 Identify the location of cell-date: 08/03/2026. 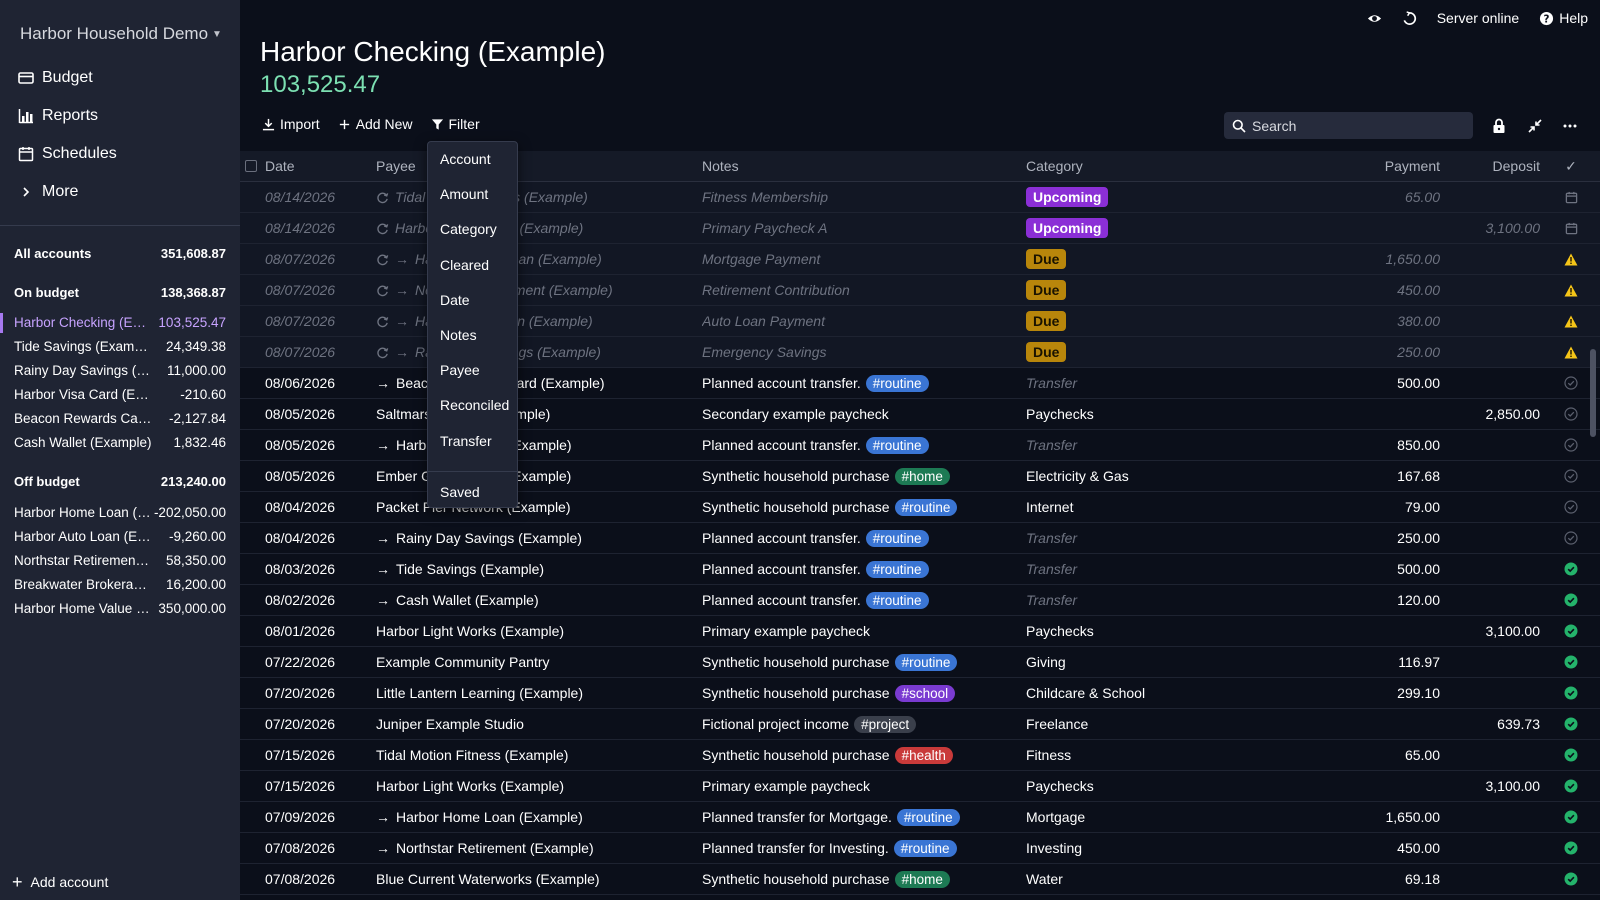
(315, 569).